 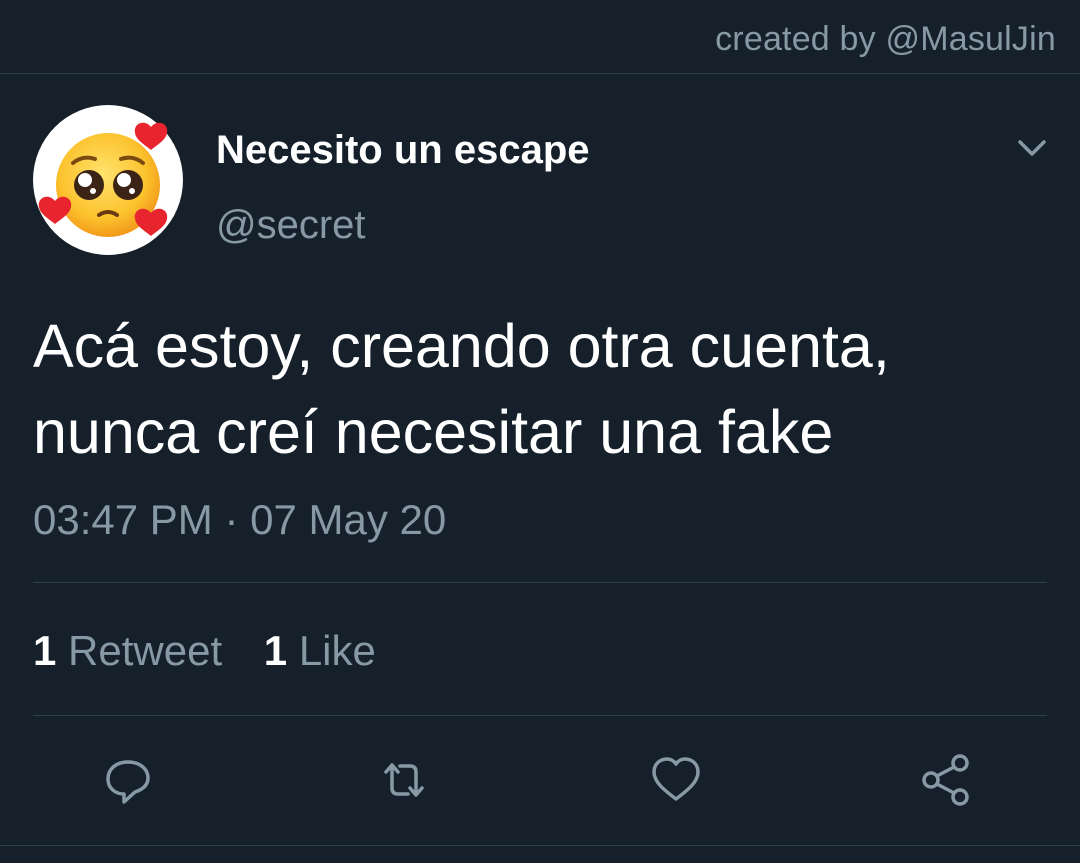 I want to click on tweet-text-line-1: Acá estoy, creando otra cuenta,, so click(x=461, y=346).